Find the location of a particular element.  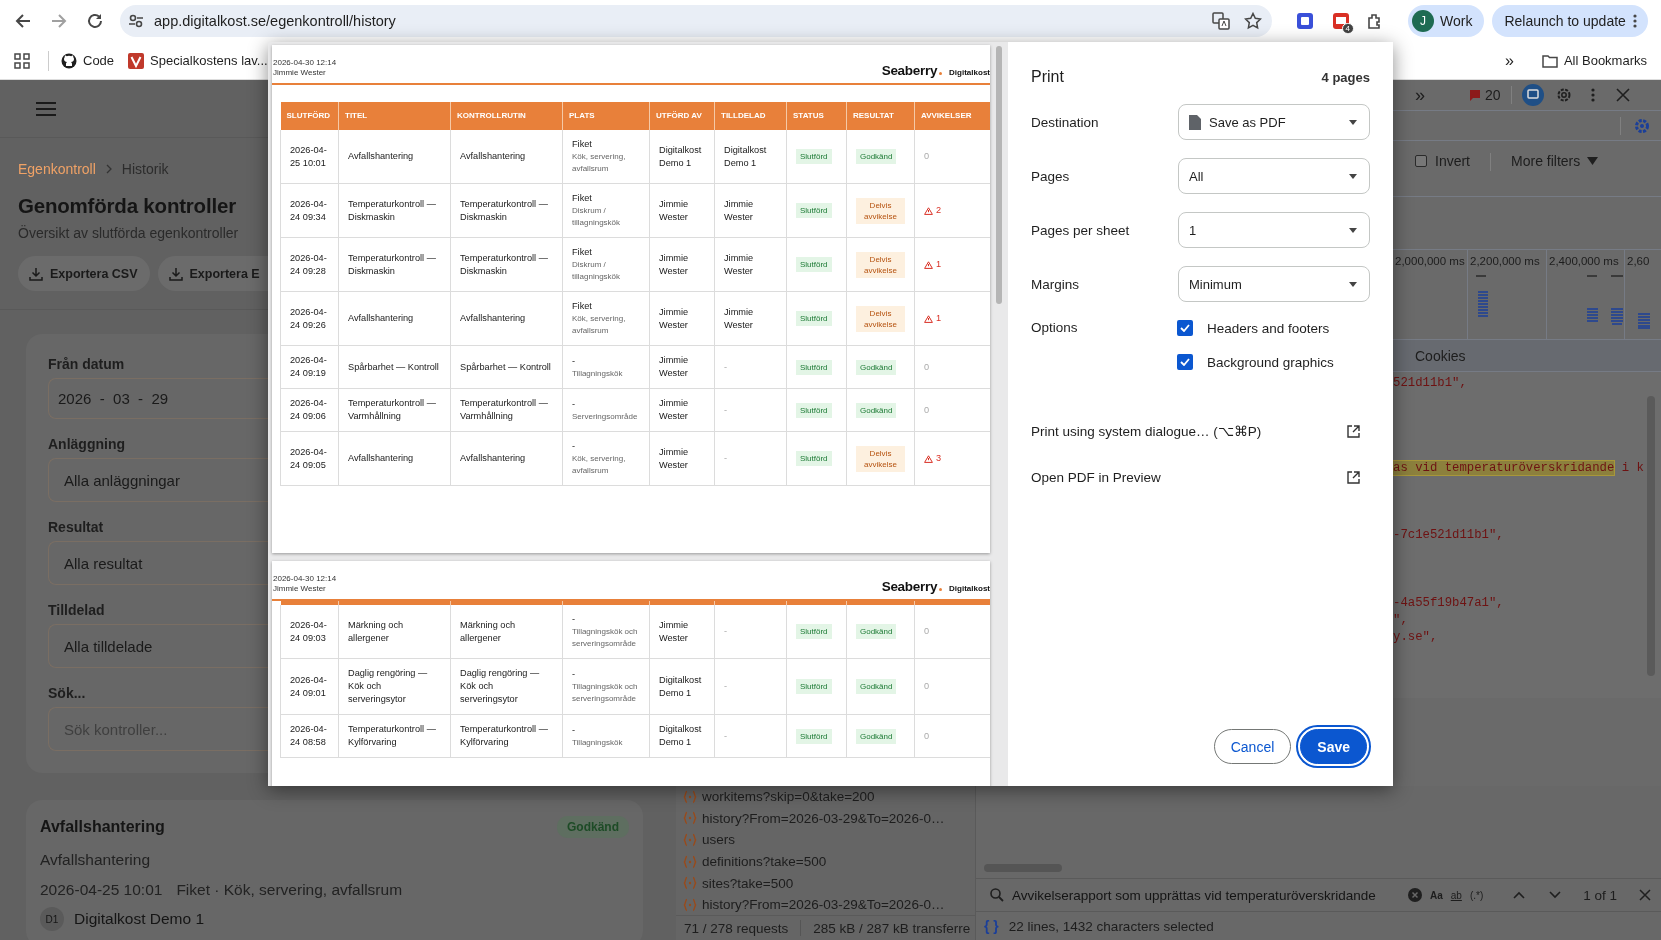

dropdown: Save as PDF is located at coordinates (1274, 122).